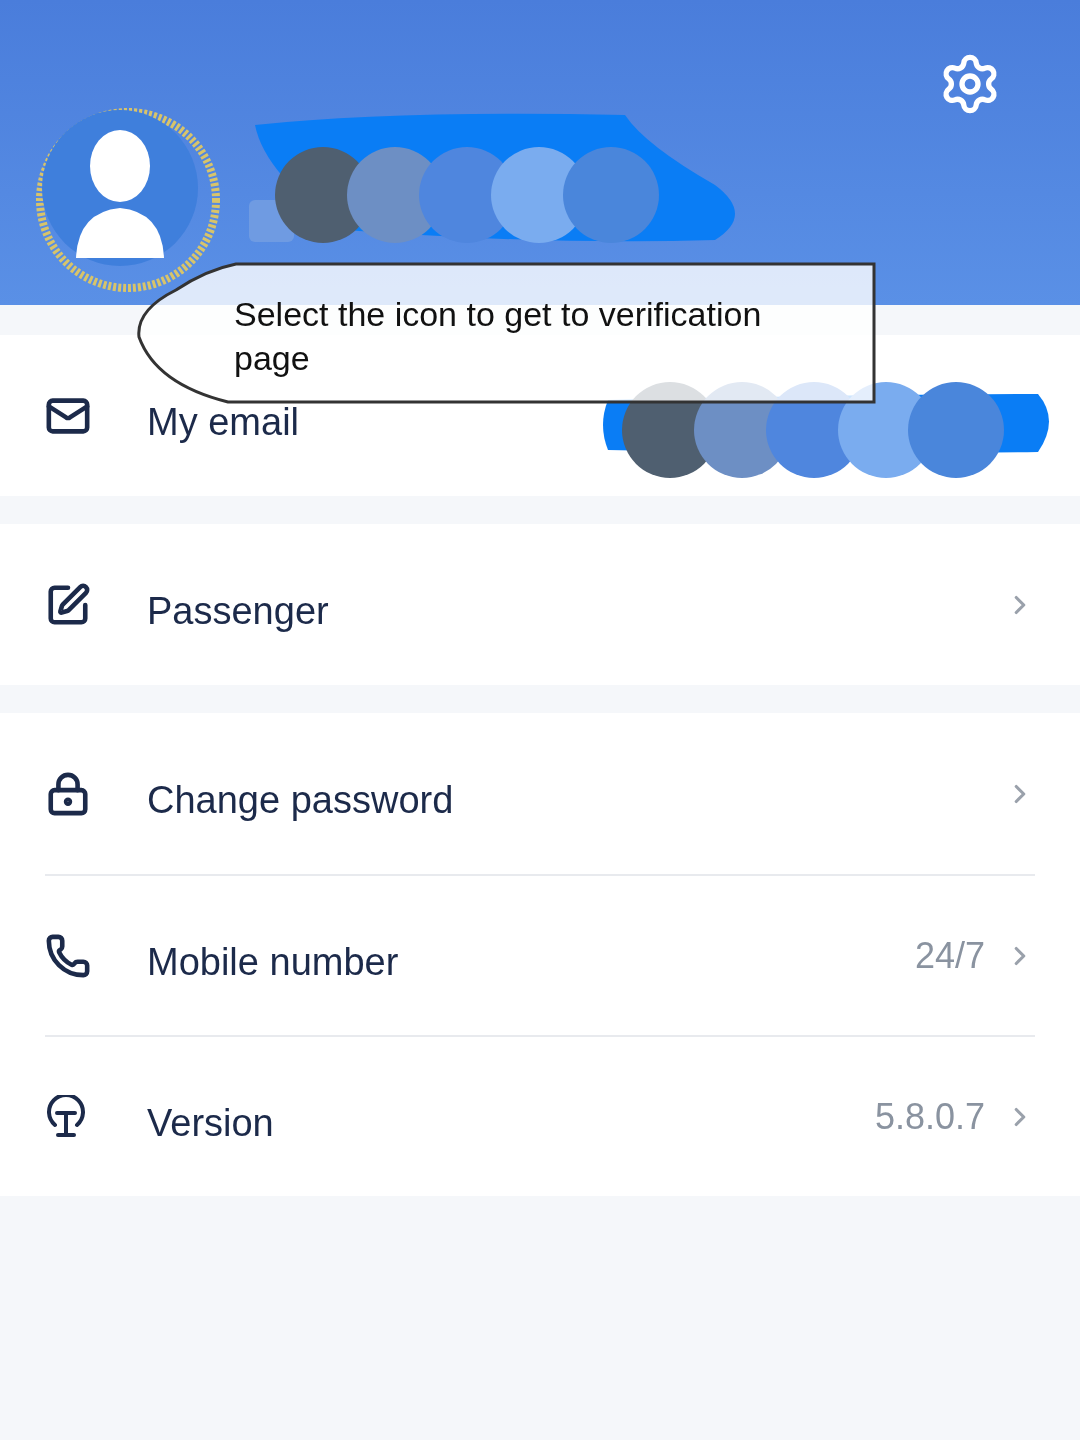 This screenshot has height=1440, width=1080. What do you see at coordinates (540, 1115) in the screenshot?
I see `menu-row: Version 5.8.0.7` at bounding box center [540, 1115].